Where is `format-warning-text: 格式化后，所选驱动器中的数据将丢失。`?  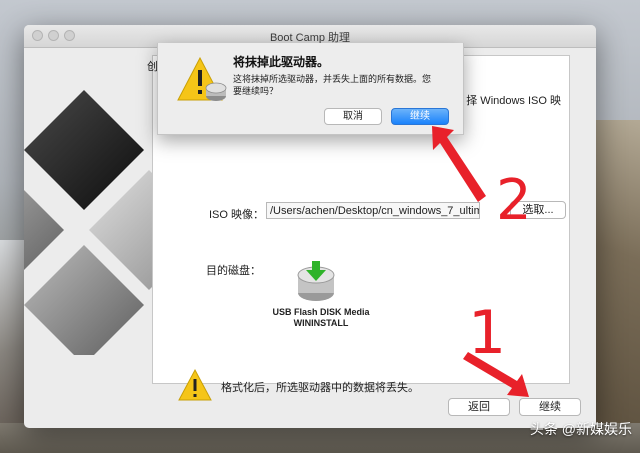 format-warning-text: 格式化后，所选驱动器中的数据将丢失。 is located at coordinates (320, 388).